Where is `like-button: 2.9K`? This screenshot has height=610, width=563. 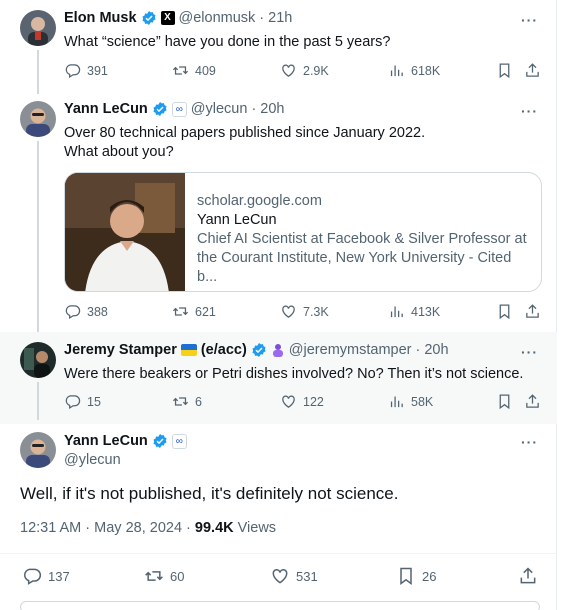 like-button: 2.9K is located at coordinates (304, 70).